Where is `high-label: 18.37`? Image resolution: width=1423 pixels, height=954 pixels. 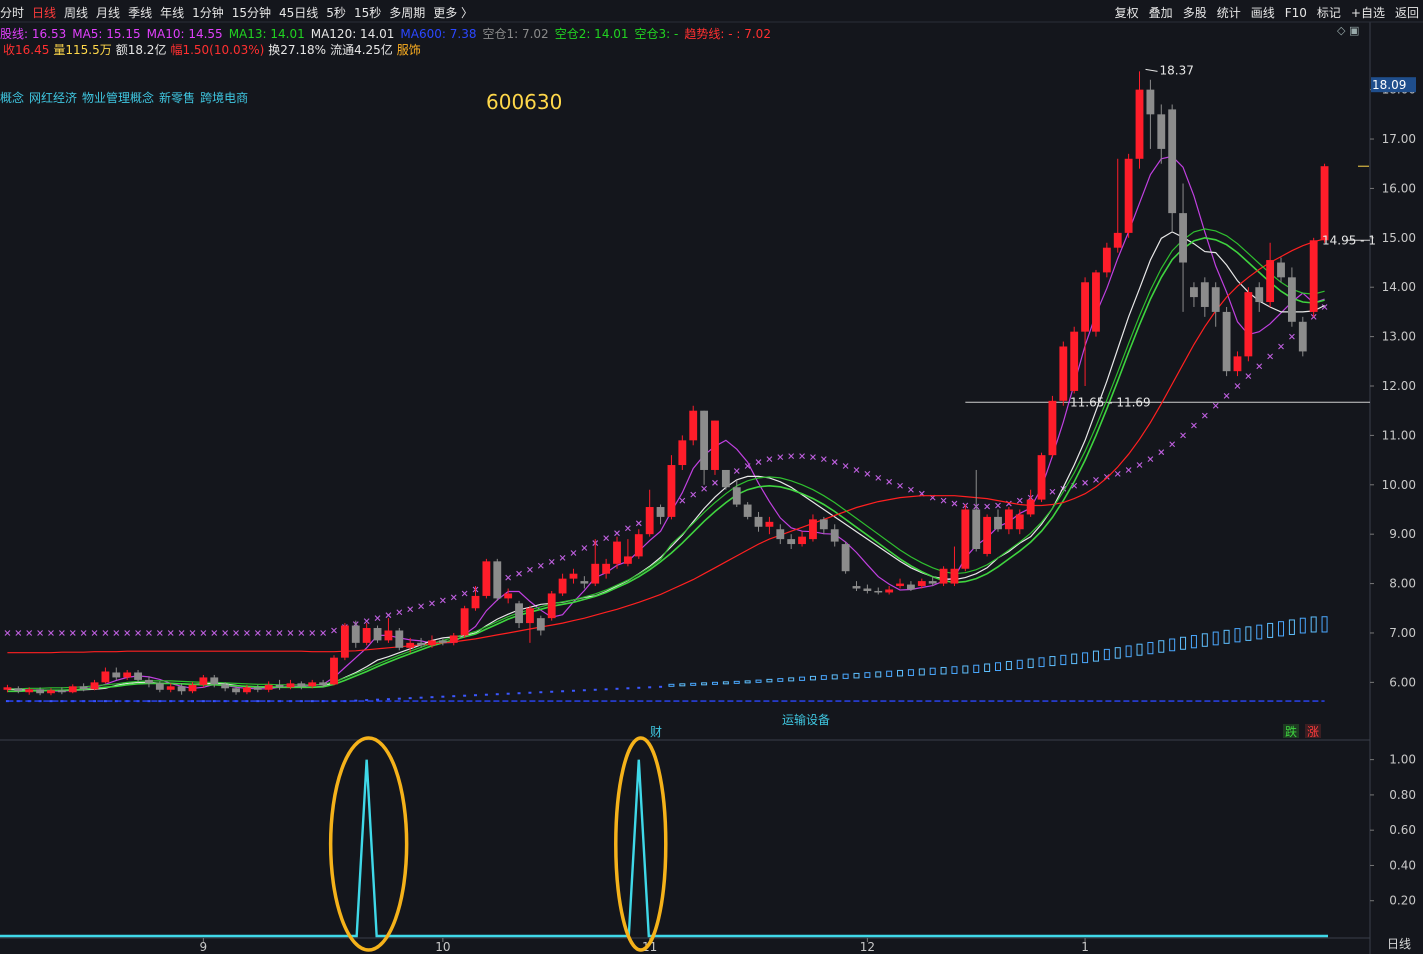 high-label: 18.37 is located at coordinates (1177, 70).